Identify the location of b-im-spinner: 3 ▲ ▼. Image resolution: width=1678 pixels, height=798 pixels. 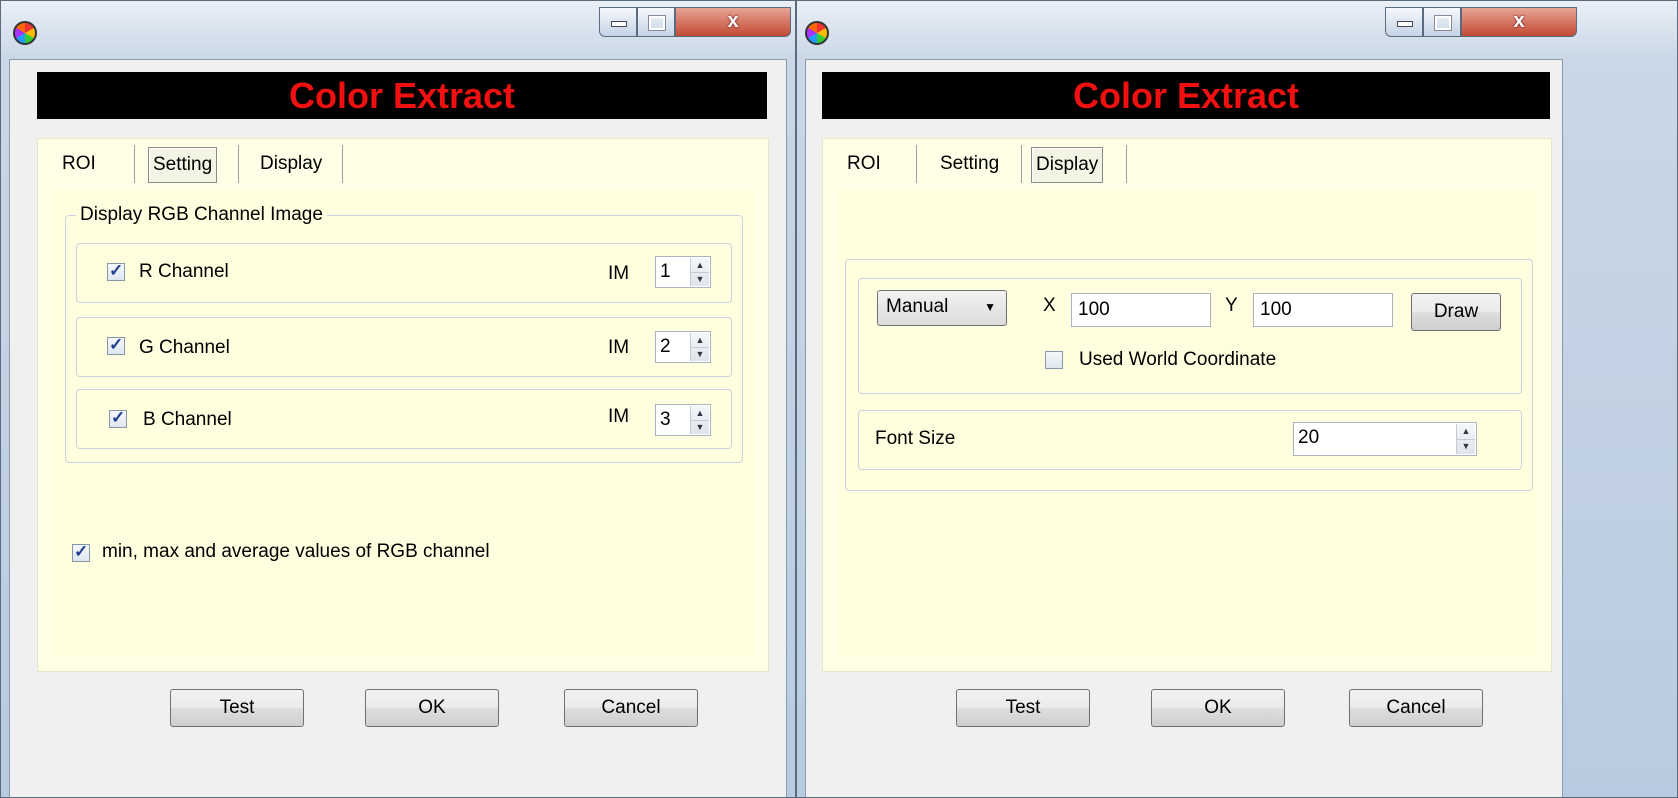
(683, 420).